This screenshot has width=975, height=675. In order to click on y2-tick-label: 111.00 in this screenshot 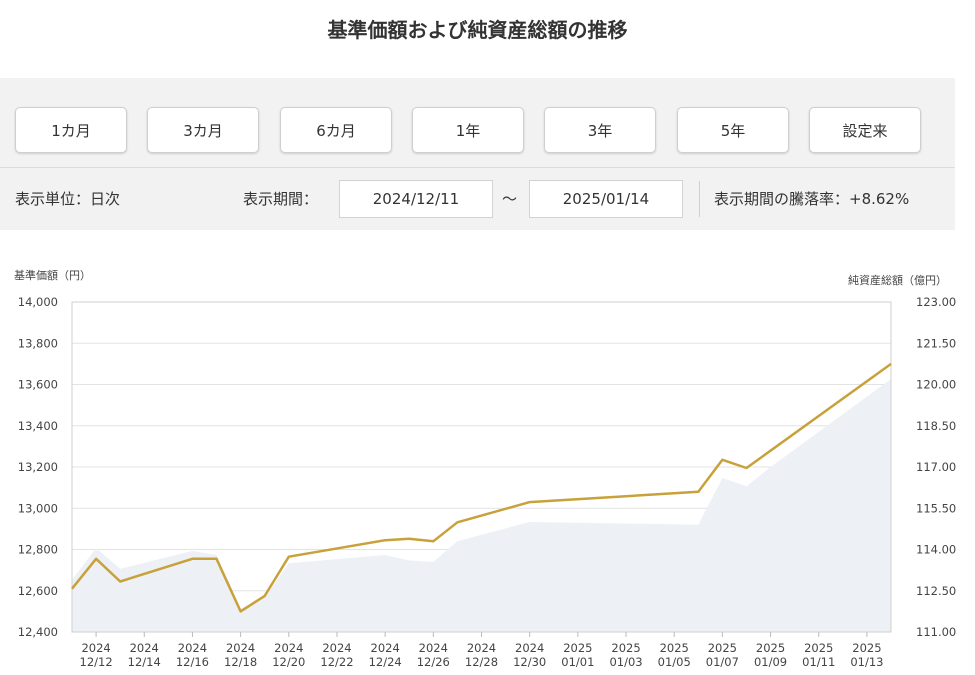, I will do `click(936, 632)`.